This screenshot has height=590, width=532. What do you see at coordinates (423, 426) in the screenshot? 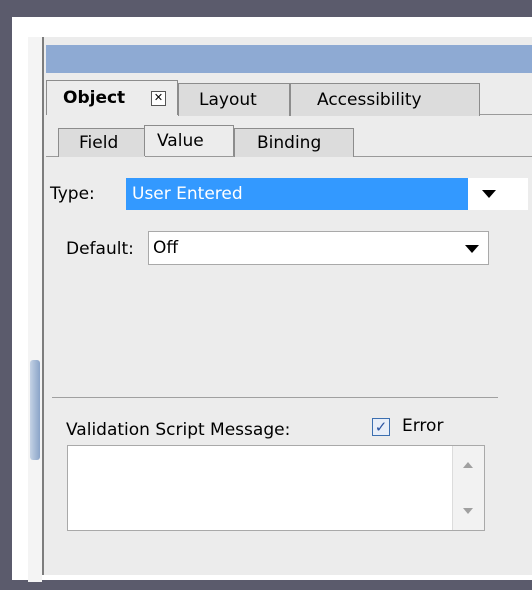
I see `error-label: Error` at bounding box center [423, 426].